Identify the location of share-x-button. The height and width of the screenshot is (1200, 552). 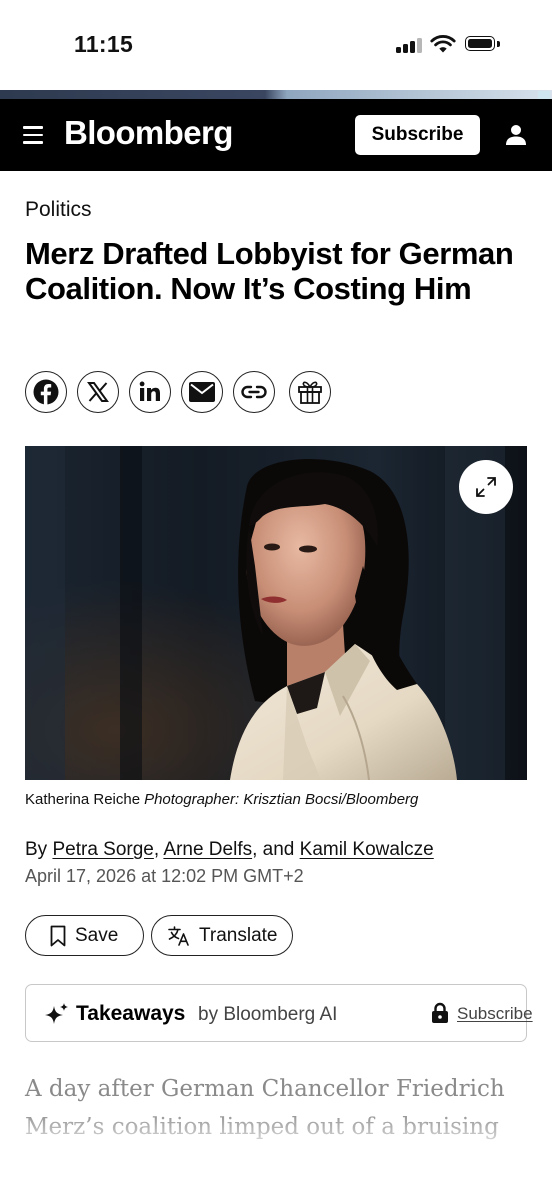
(98, 392).